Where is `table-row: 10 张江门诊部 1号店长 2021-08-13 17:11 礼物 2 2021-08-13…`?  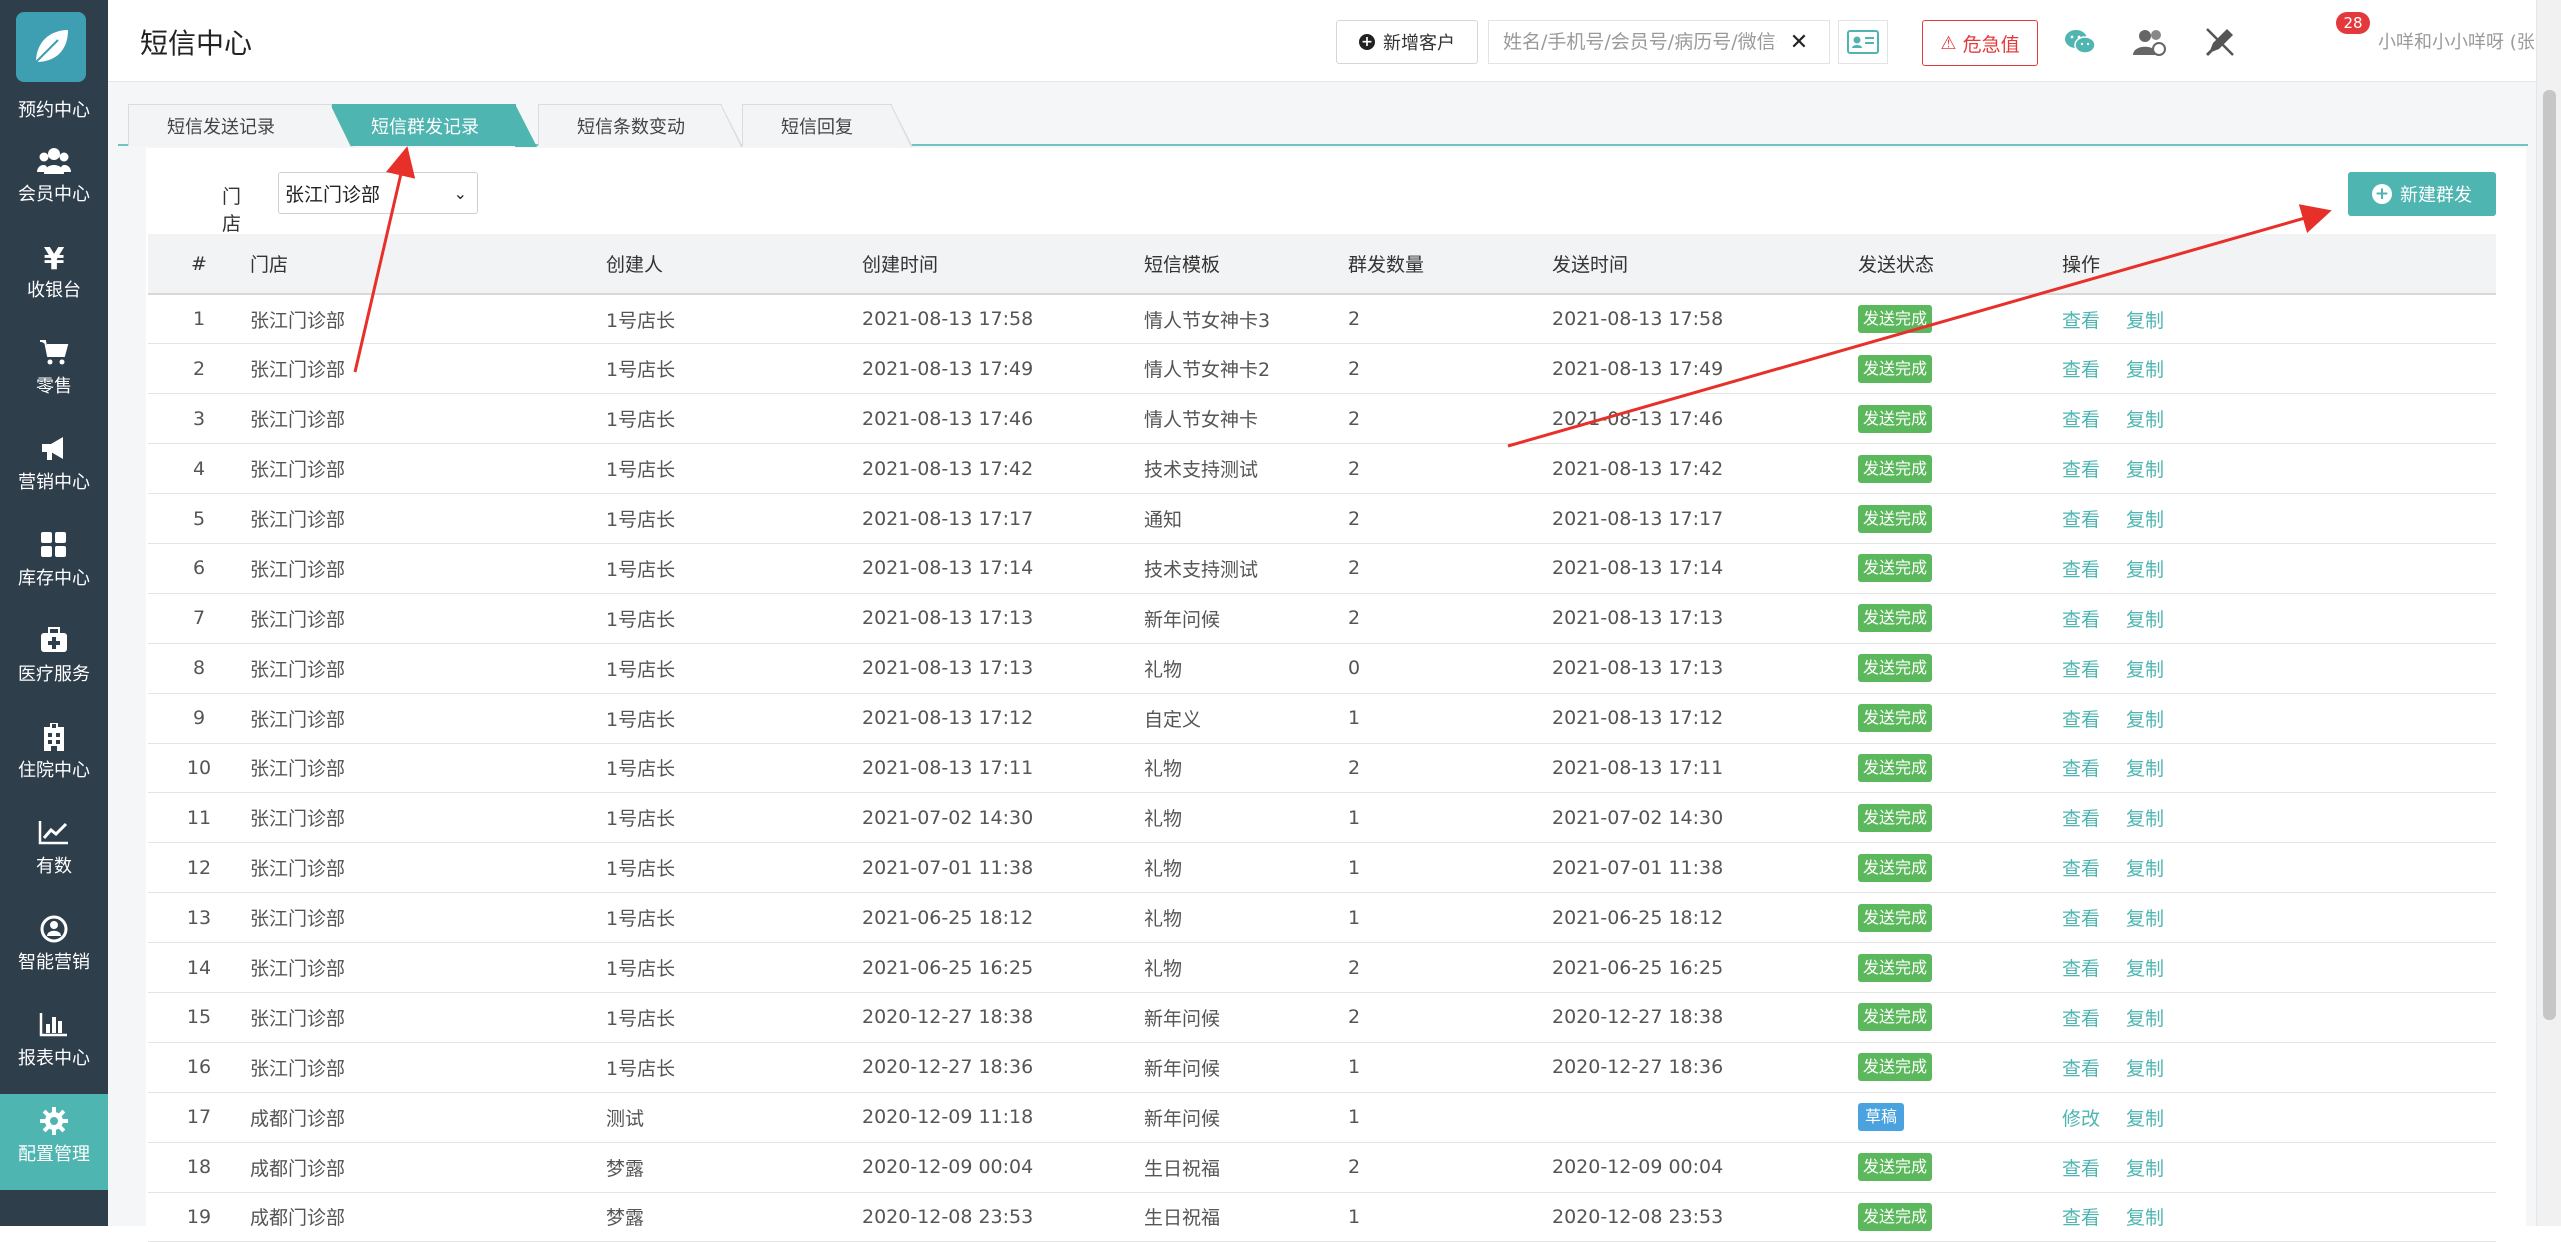
table-row: 10 张江门诊部 1号店长 2021-08-13 17:11 礼物 2 2021-08-13… is located at coordinates (1322, 768).